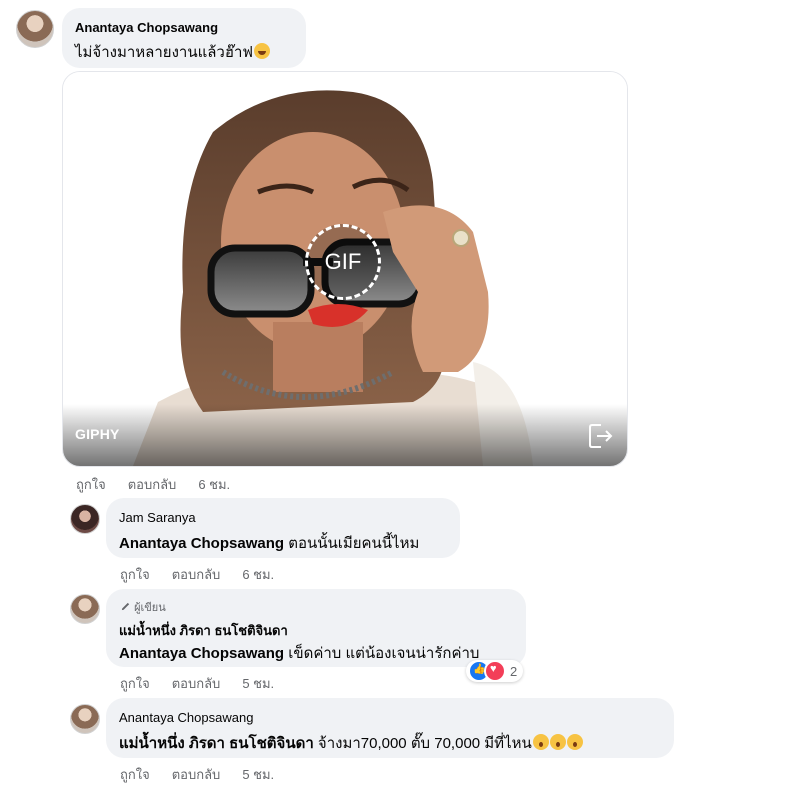  I want to click on love-reaction-icon, so click(495, 671).